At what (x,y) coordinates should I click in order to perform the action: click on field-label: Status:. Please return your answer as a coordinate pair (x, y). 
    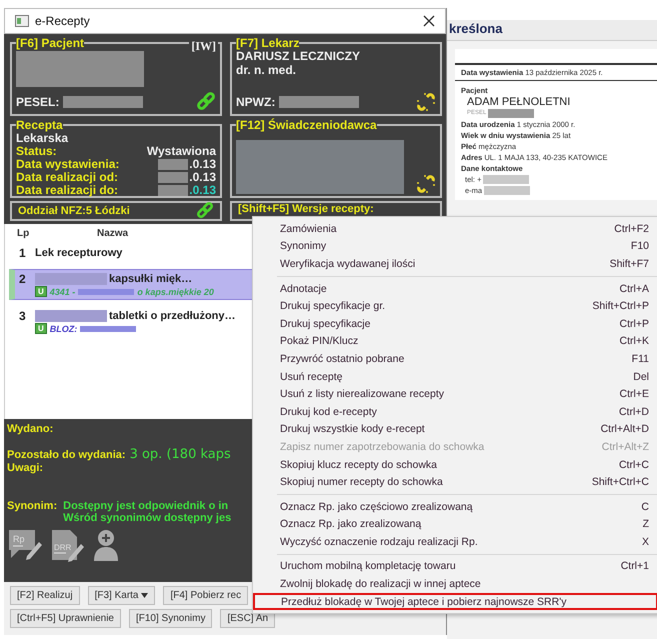
    Looking at the image, I should click on (36, 151).